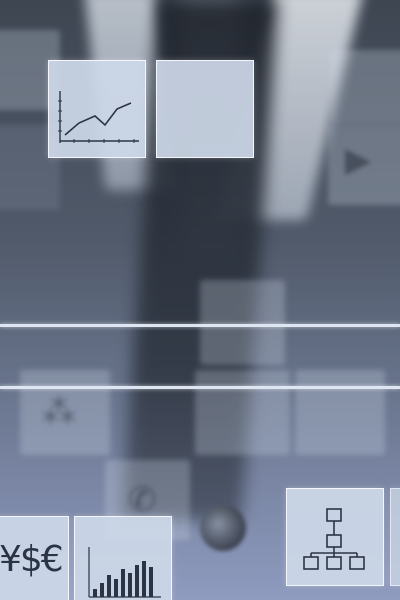  I want to click on org-chart-icon, so click(334, 539).